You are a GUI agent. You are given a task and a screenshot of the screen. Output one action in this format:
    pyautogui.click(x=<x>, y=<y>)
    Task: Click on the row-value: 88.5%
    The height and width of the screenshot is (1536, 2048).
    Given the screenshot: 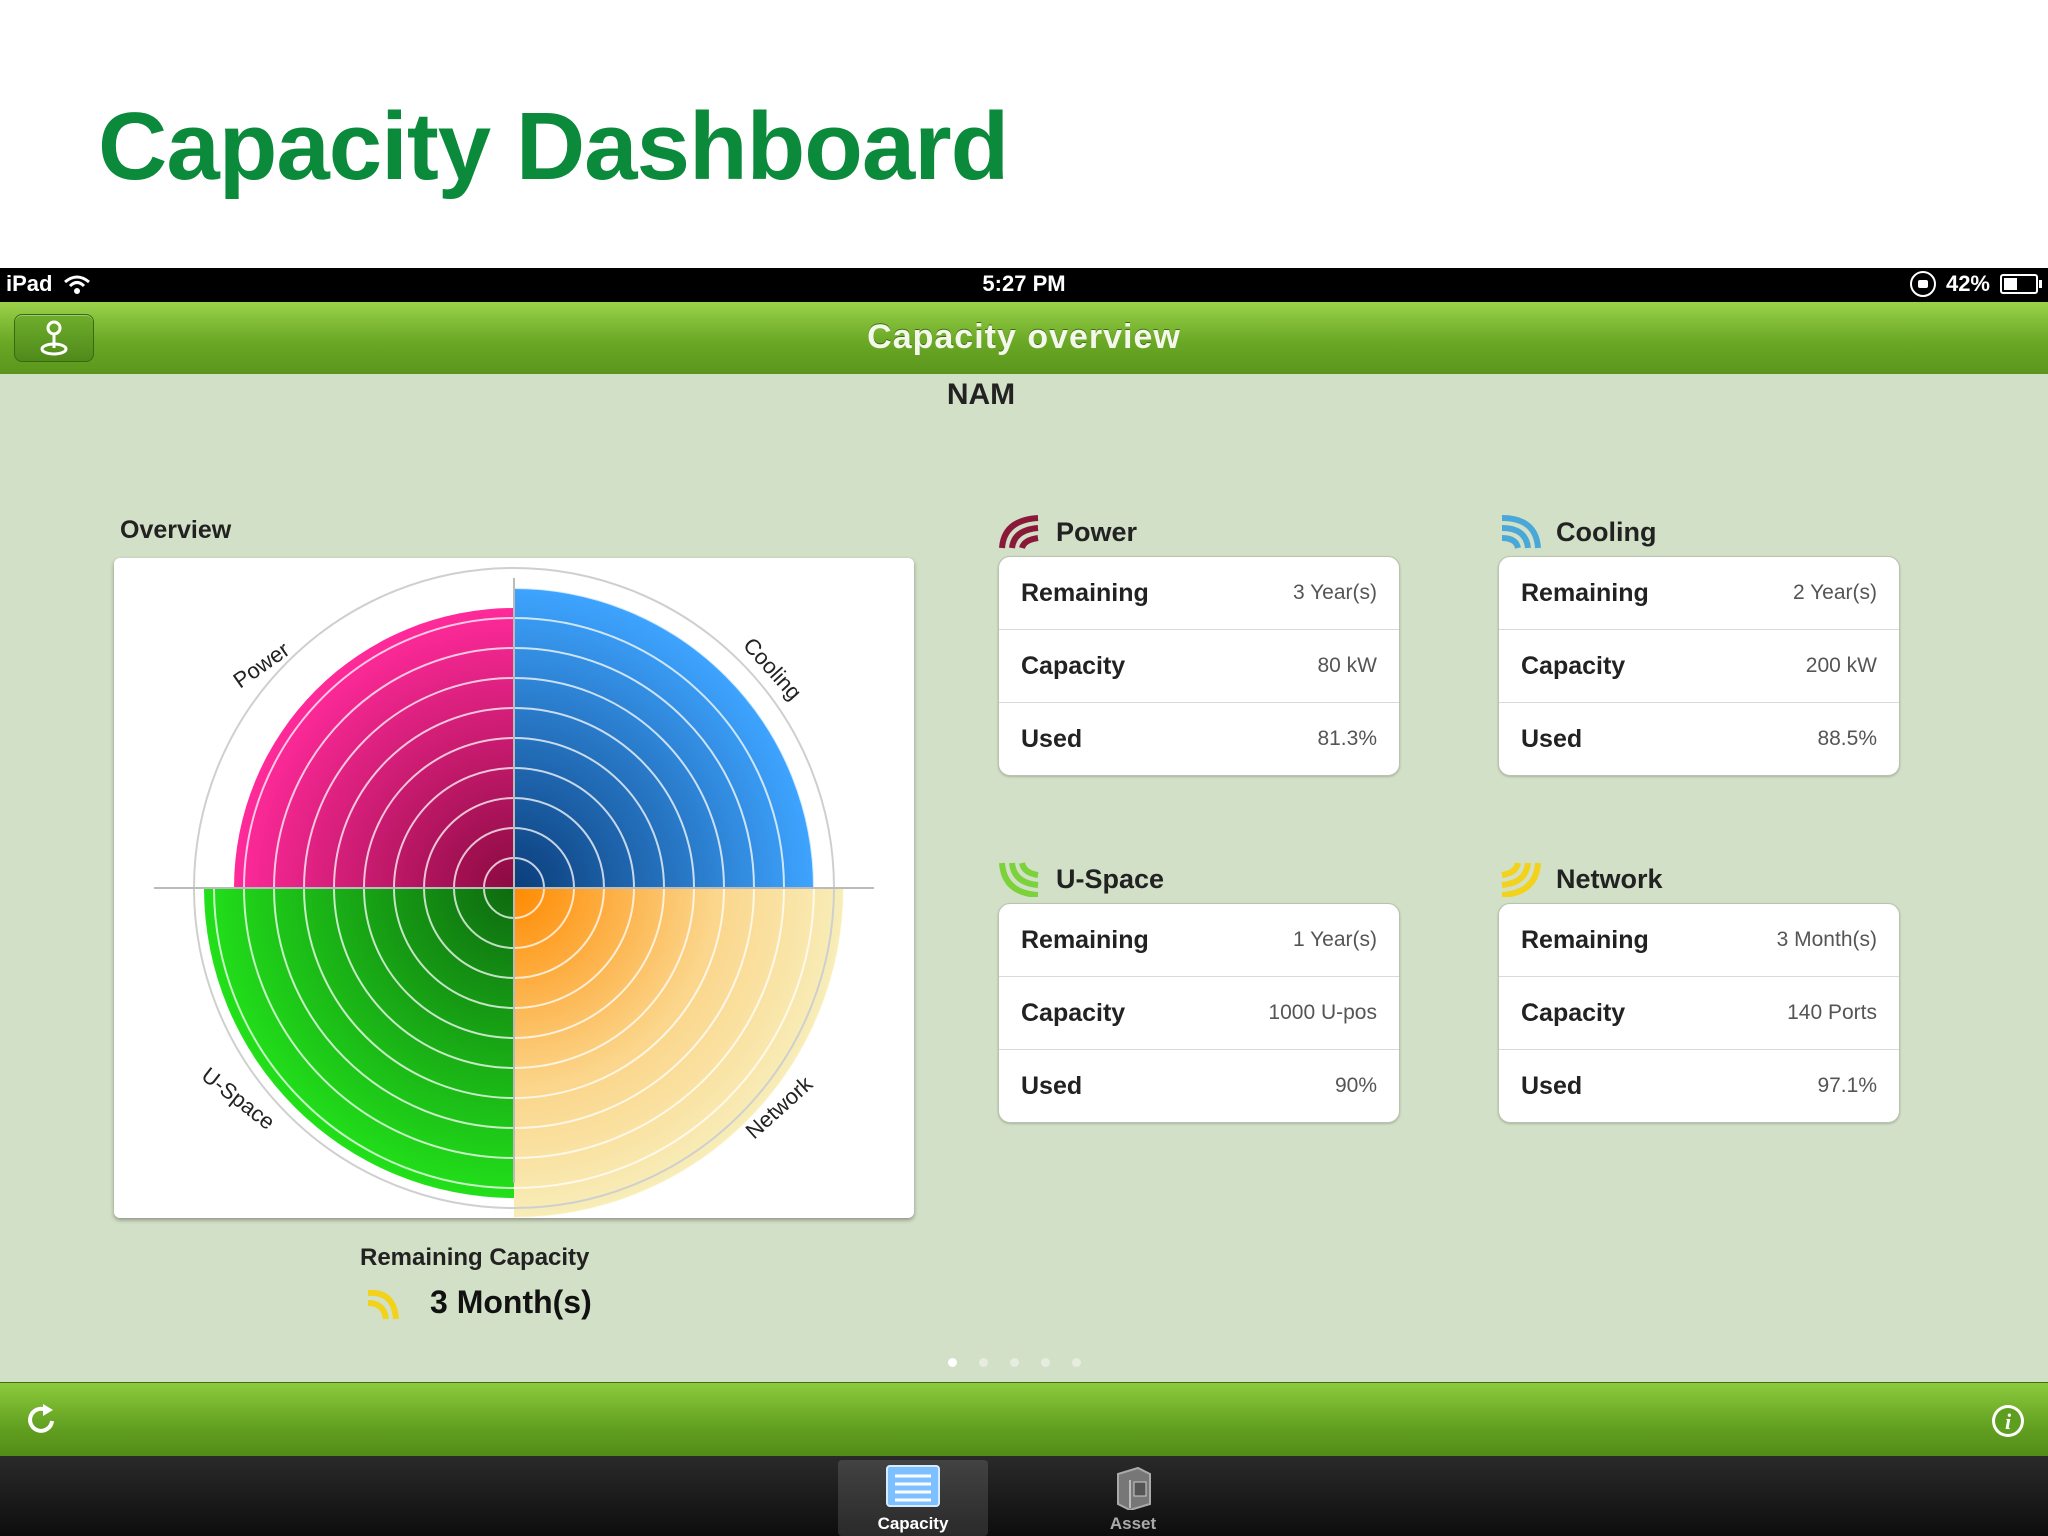 What is the action you would take?
    pyautogui.click(x=1847, y=738)
    